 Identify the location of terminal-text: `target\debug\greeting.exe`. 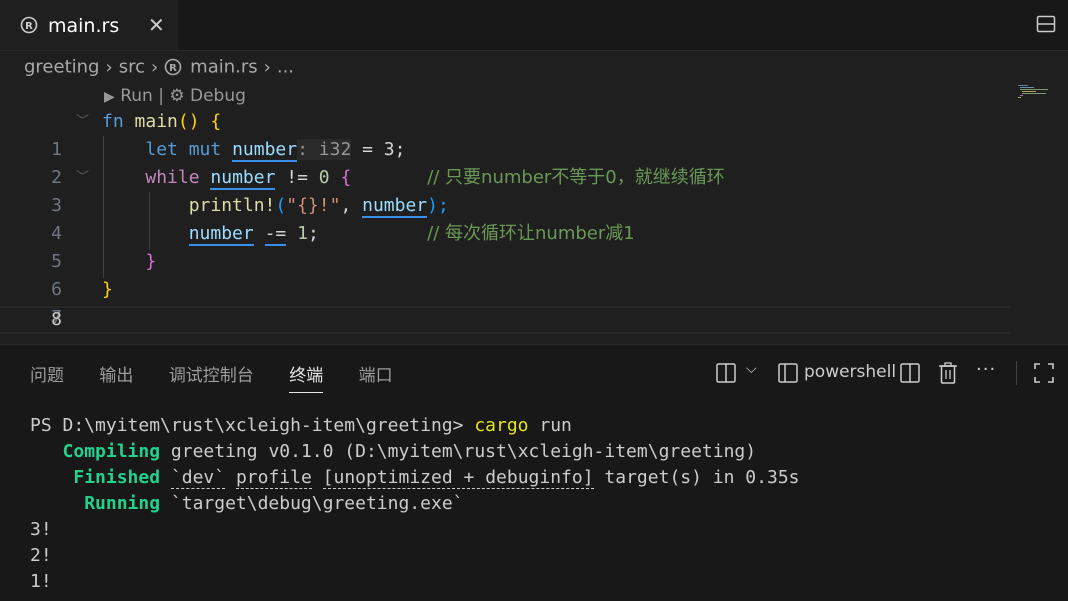
(317, 503).